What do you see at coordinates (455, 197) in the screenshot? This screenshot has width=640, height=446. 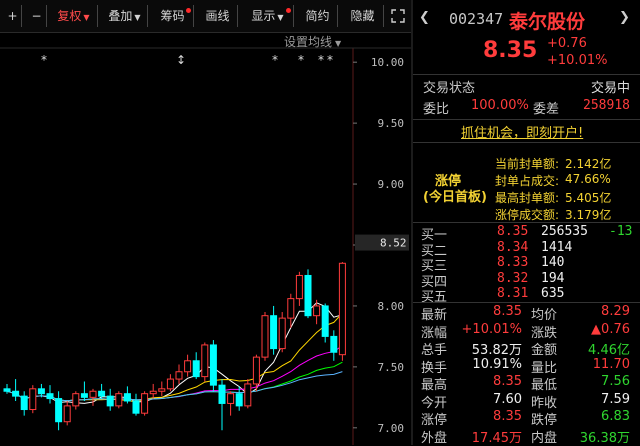 I see `limit-up-subtitle: (今日首板)` at bounding box center [455, 197].